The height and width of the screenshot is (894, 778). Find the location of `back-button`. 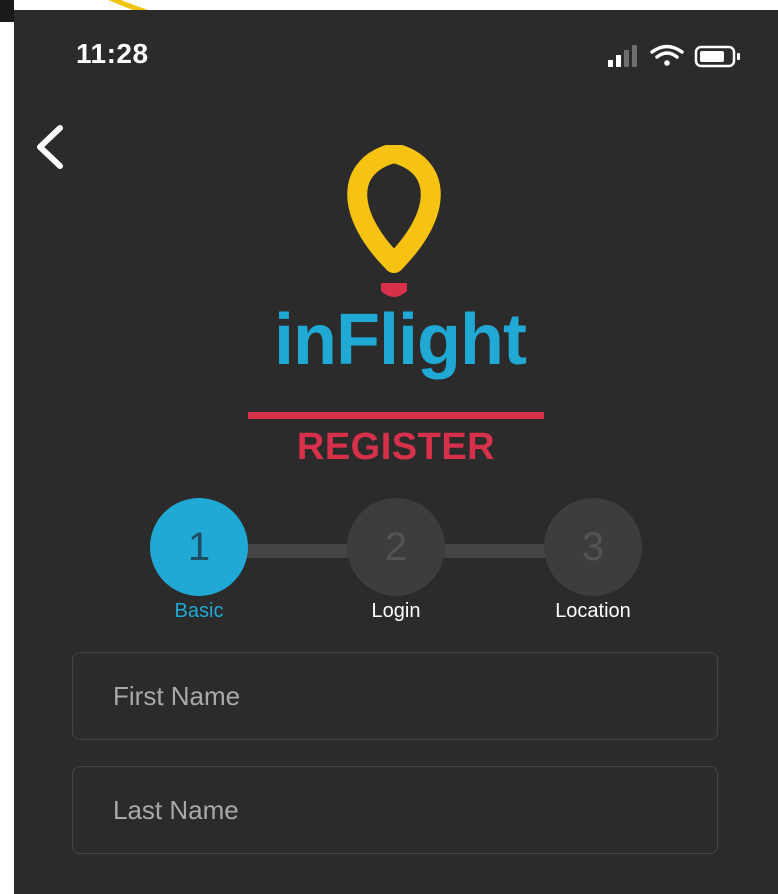

back-button is located at coordinates (50, 147).